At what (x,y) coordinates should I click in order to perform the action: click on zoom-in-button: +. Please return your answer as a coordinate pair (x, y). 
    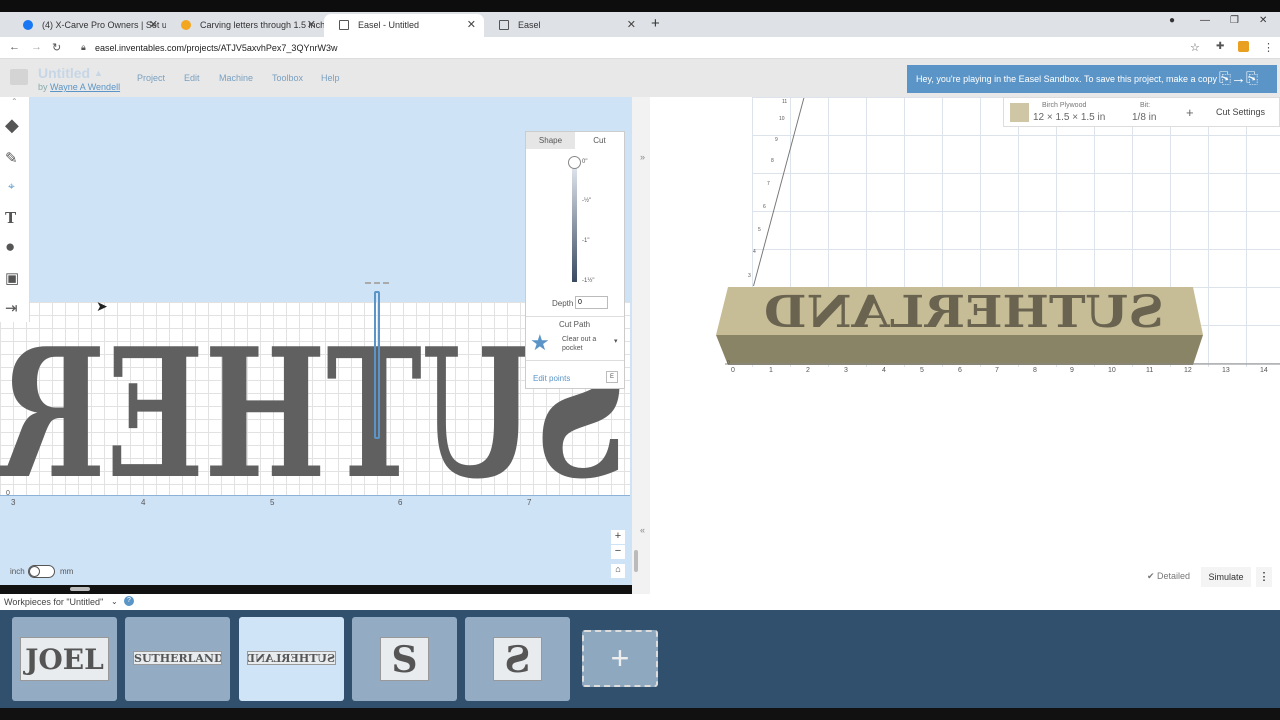
    Looking at the image, I should click on (618, 537).